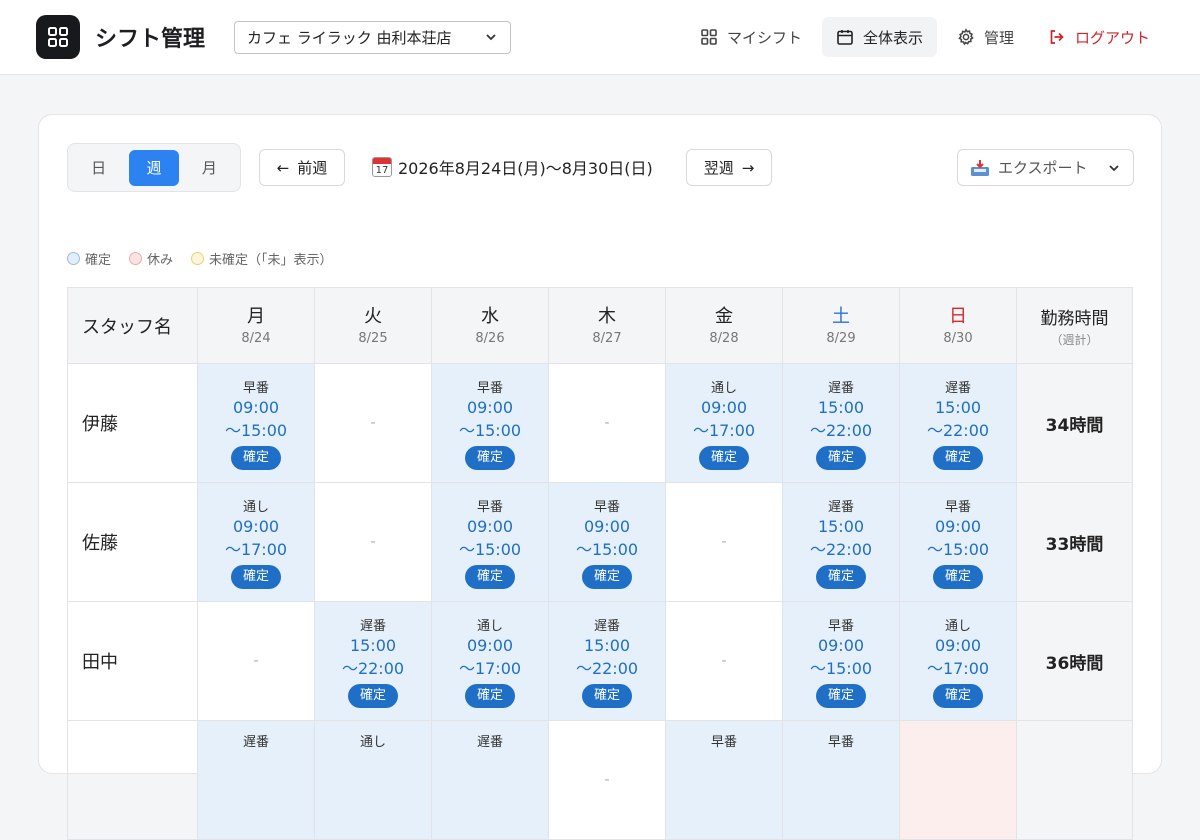 The height and width of the screenshot is (840, 1200). I want to click on day-date: 8/26, so click(490, 338).